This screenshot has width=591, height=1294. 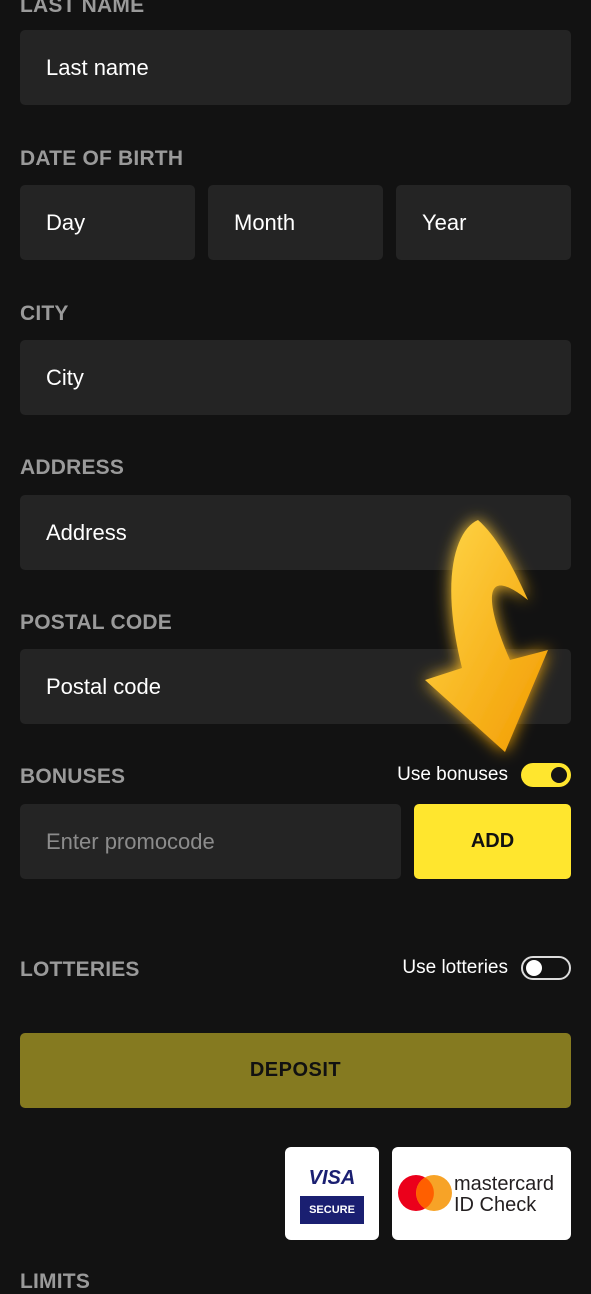 I want to click on last-name-input: Last name, so click(x=295, y=67).